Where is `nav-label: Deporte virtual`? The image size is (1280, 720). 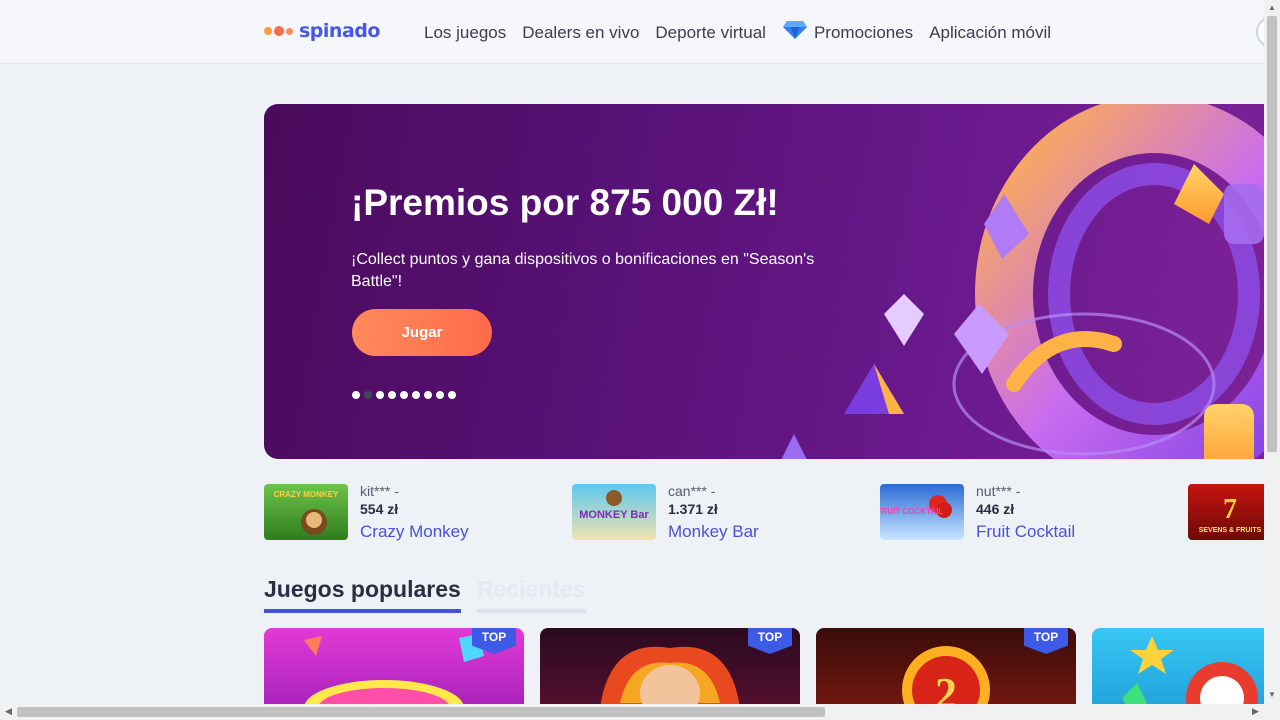
nav-label: Deporte virtual is located at coordinates (710, 32).